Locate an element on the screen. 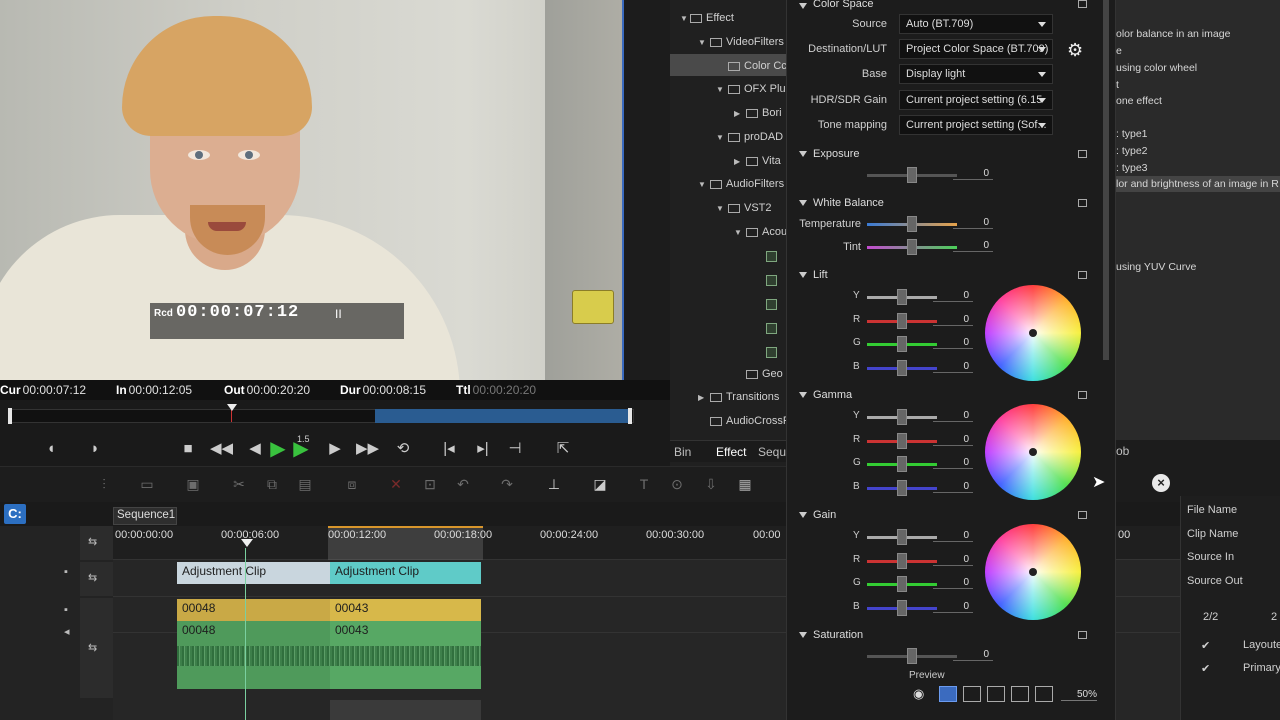 This screenshot has width=1280, height=720. desc-item: using color wheel is located at coordinates (1156, 68).